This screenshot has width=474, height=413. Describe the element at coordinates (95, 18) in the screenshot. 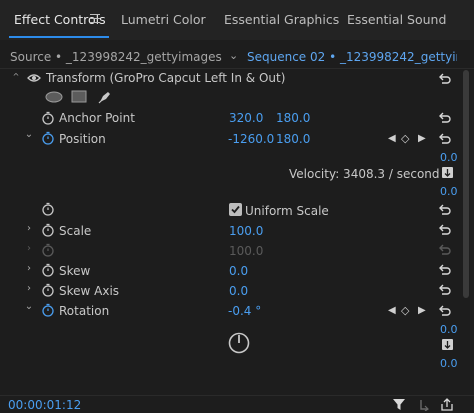

I see `hamburger-menu-icon` at that location.